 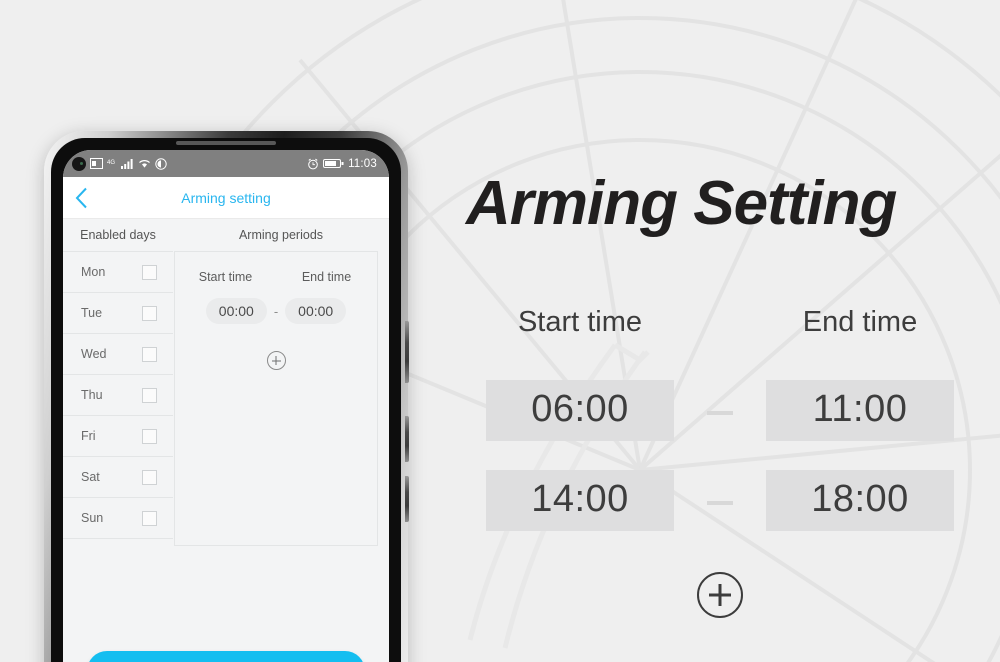 What do you see at coordinates (118, 235) in the screenshot?
I see `enabled-days-header: Enabled days` at bounding box center [118, 235].